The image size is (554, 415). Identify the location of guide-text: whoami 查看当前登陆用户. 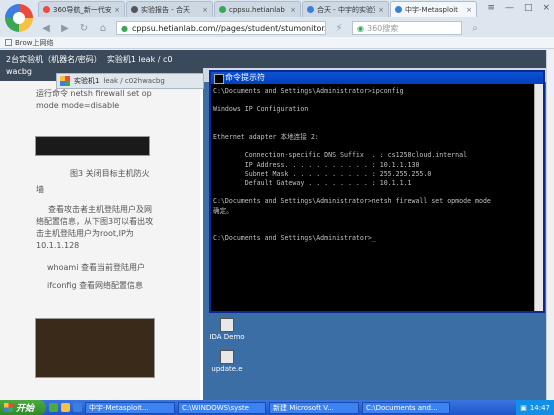
(96, 267).